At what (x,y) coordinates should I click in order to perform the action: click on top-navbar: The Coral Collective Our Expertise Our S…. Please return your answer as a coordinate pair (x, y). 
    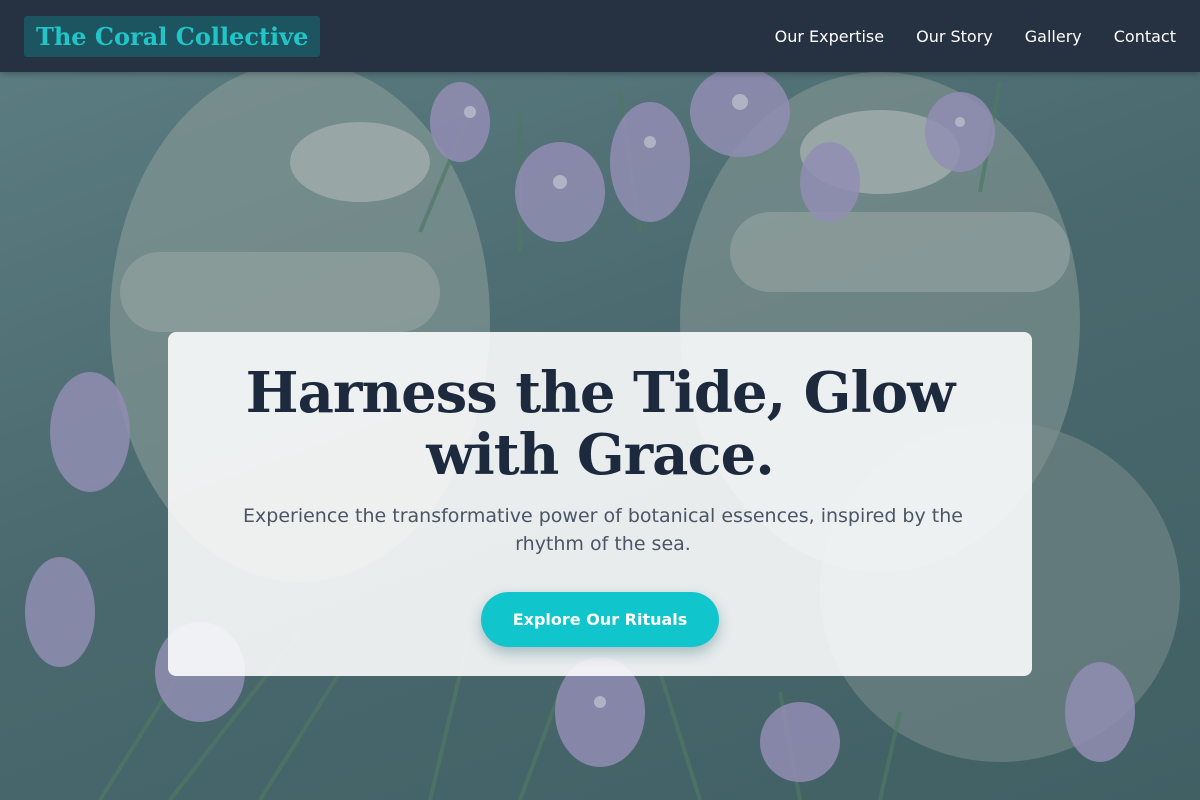
    Looking at the image, I should click on (600, 36).